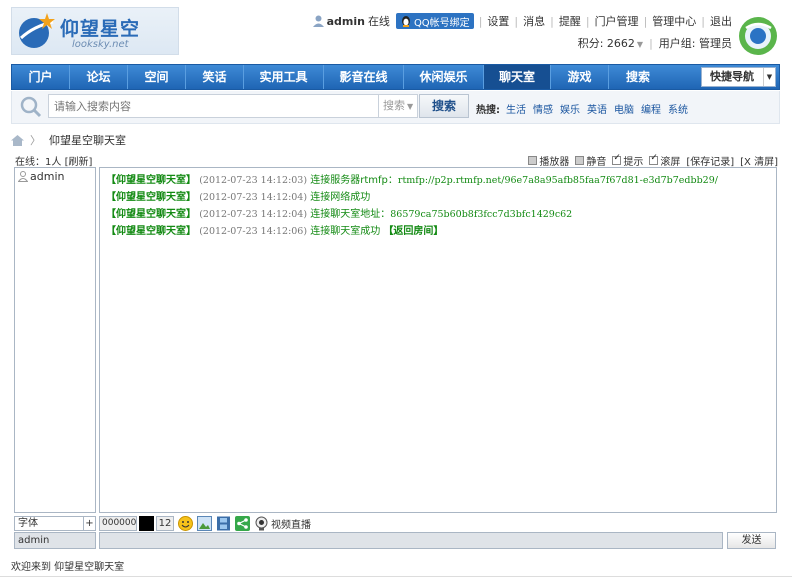 The height and width of the screenshot is (579, 792). I want to click on points-dropdown: 积分: 2662 ▼, so click(610, 43).